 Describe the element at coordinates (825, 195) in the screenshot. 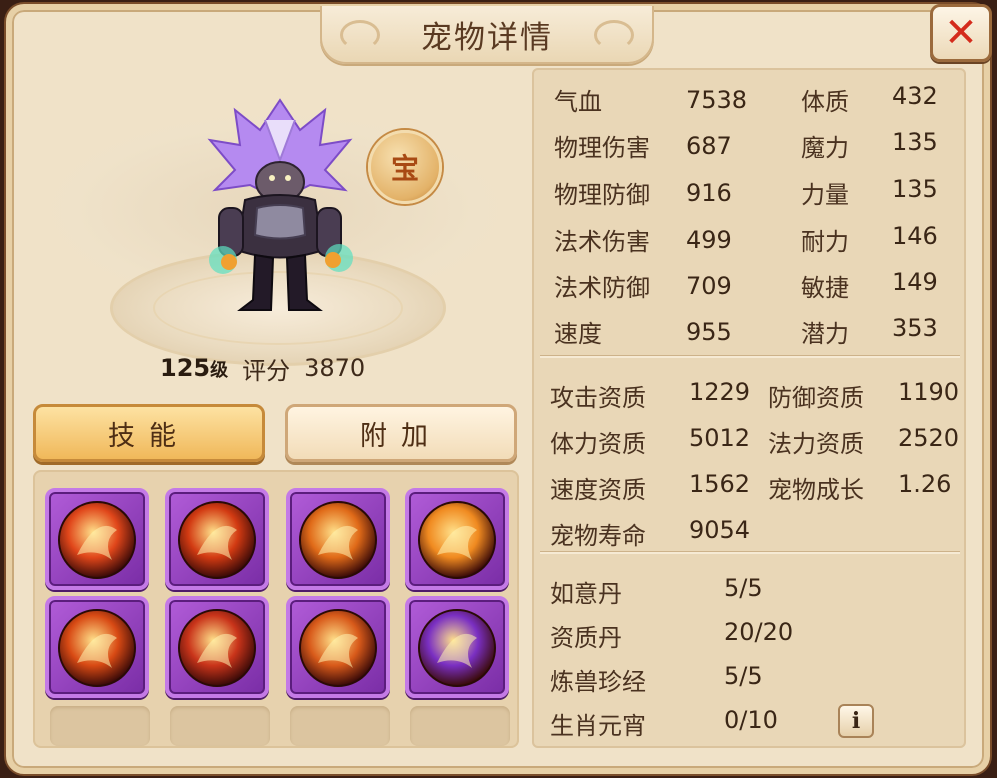

I see `attribute-label: 力量` at that location.